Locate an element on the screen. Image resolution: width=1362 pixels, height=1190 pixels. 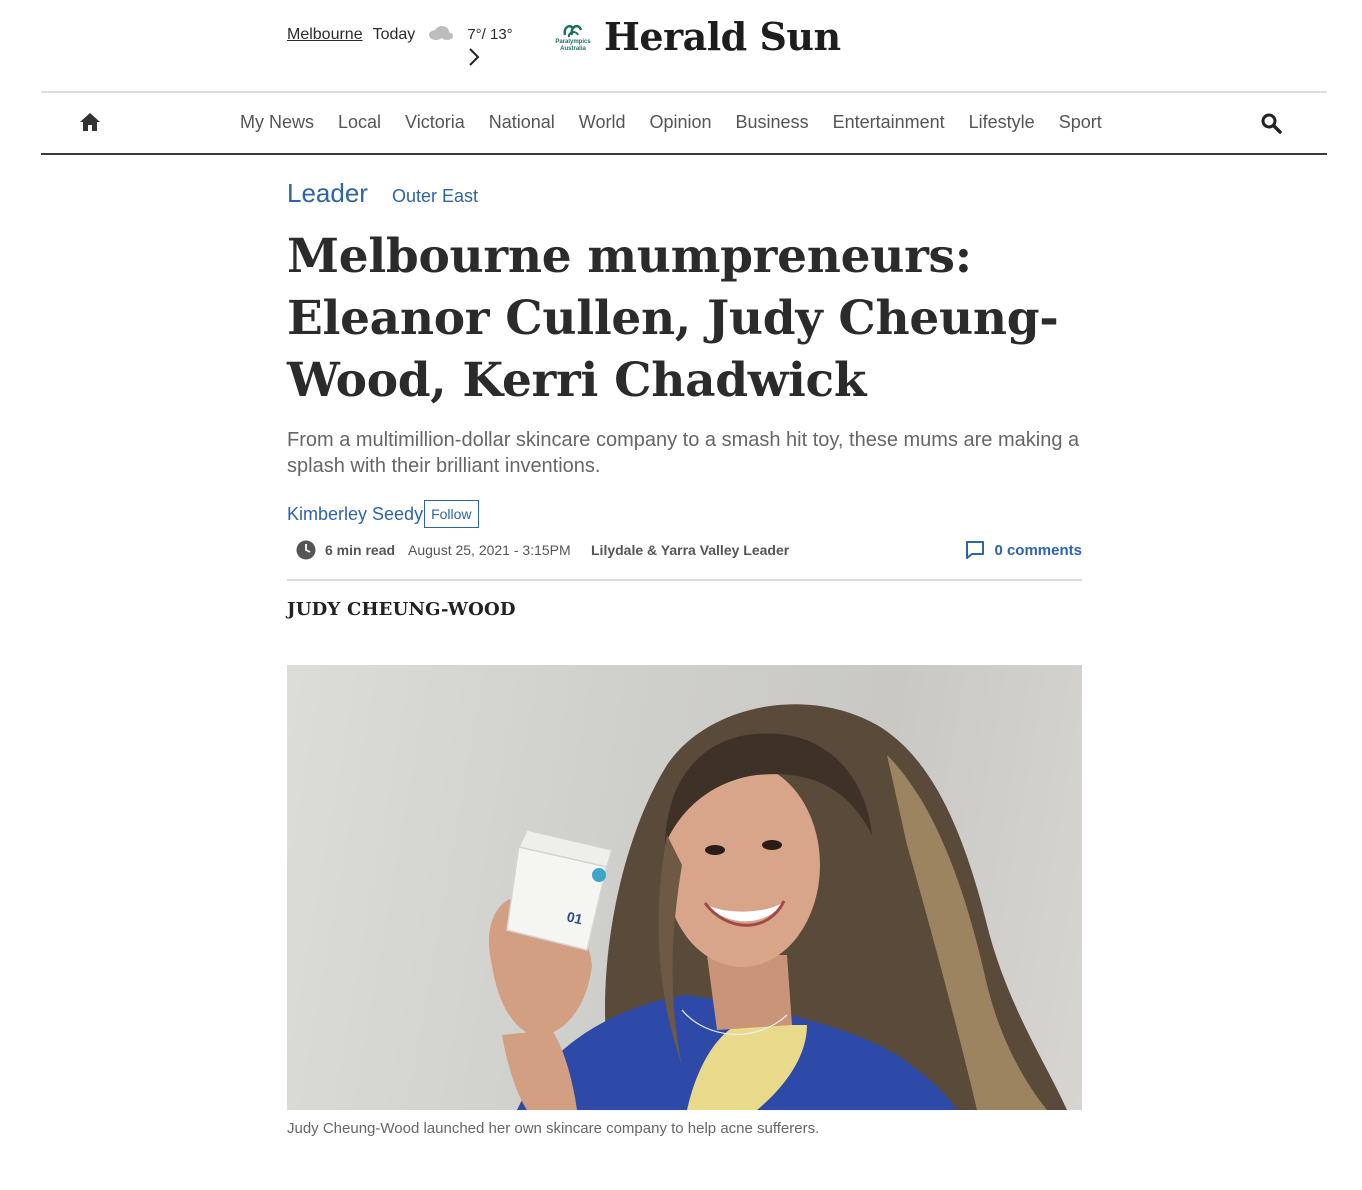
byline: Kimberley Seedy Follow is located at coordinates (383, 514).